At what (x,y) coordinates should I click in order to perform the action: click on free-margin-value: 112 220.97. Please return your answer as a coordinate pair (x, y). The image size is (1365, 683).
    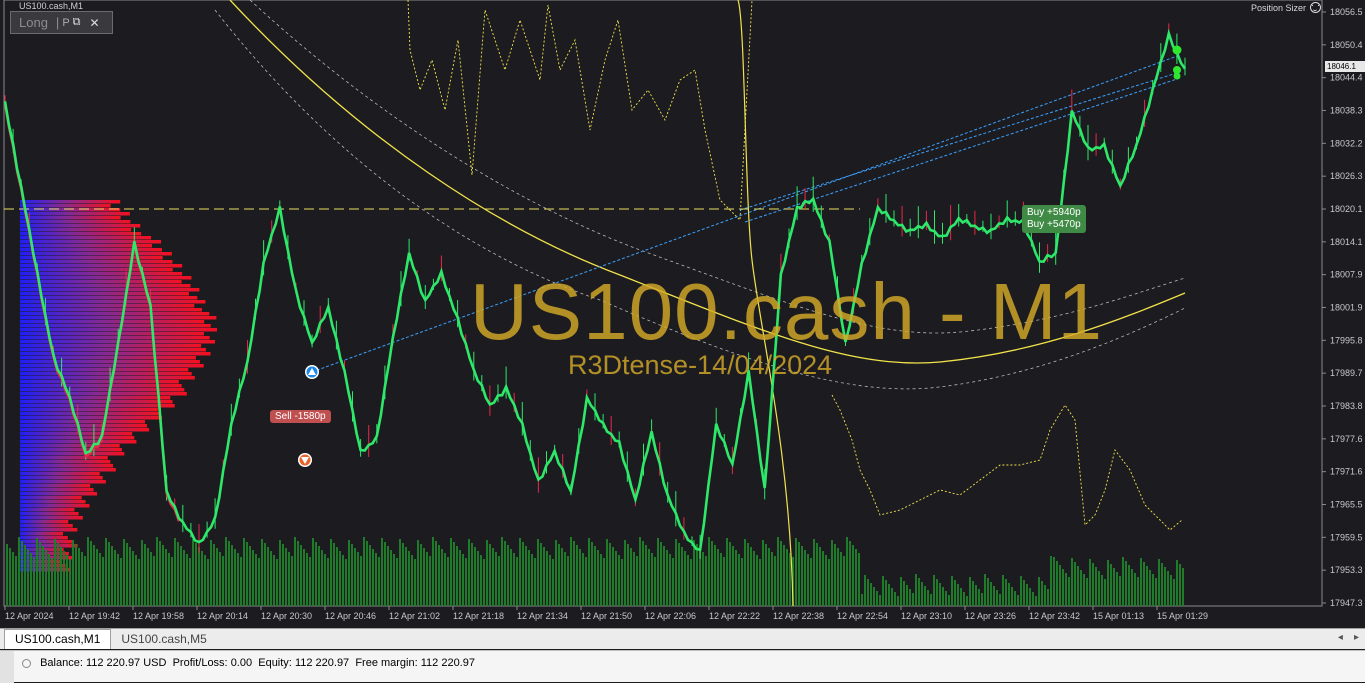
    Looking at the image, I should click on (447, 663).